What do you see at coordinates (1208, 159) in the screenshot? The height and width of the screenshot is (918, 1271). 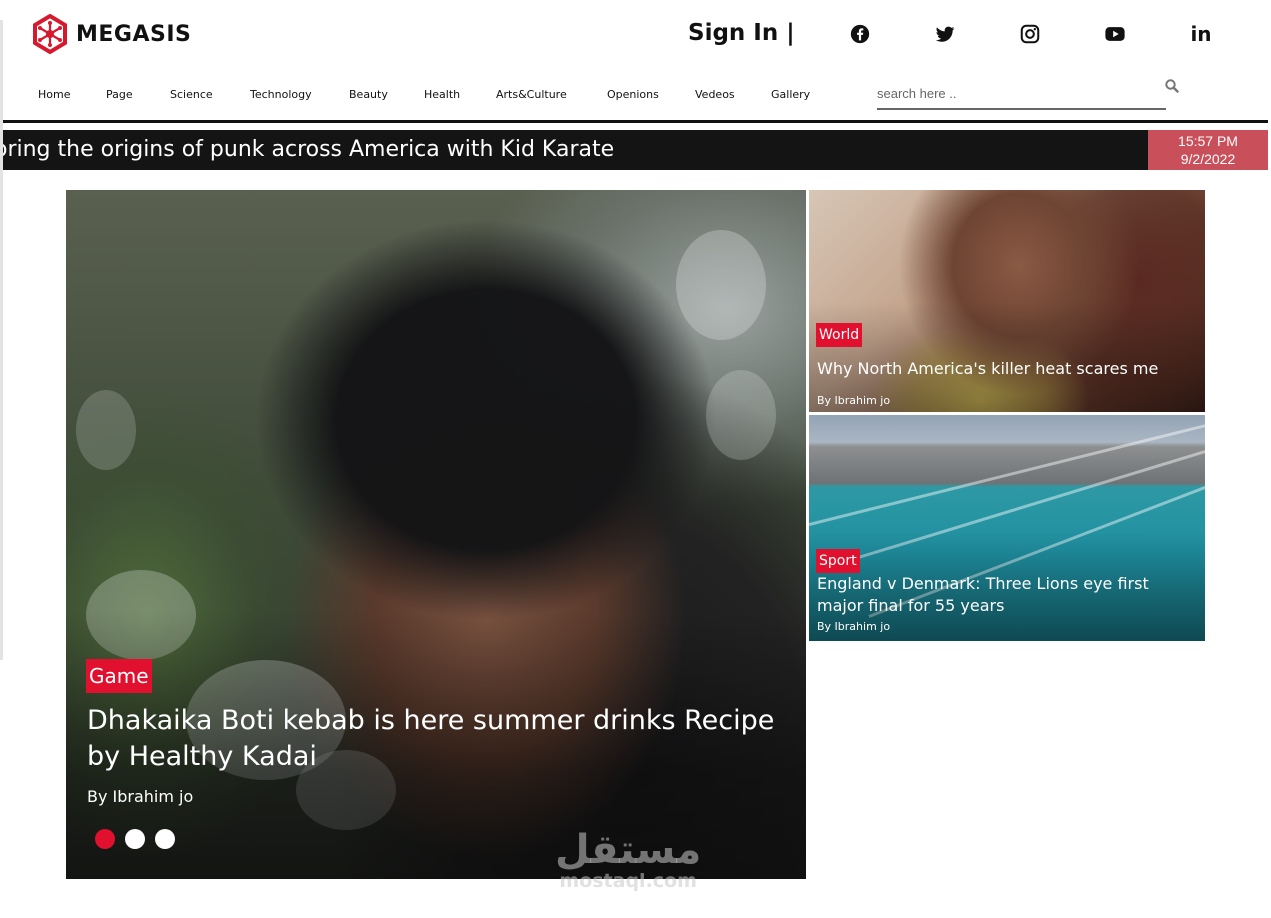 I see `clock-date: 9/2/2022` at bounding box center [1208, 159].